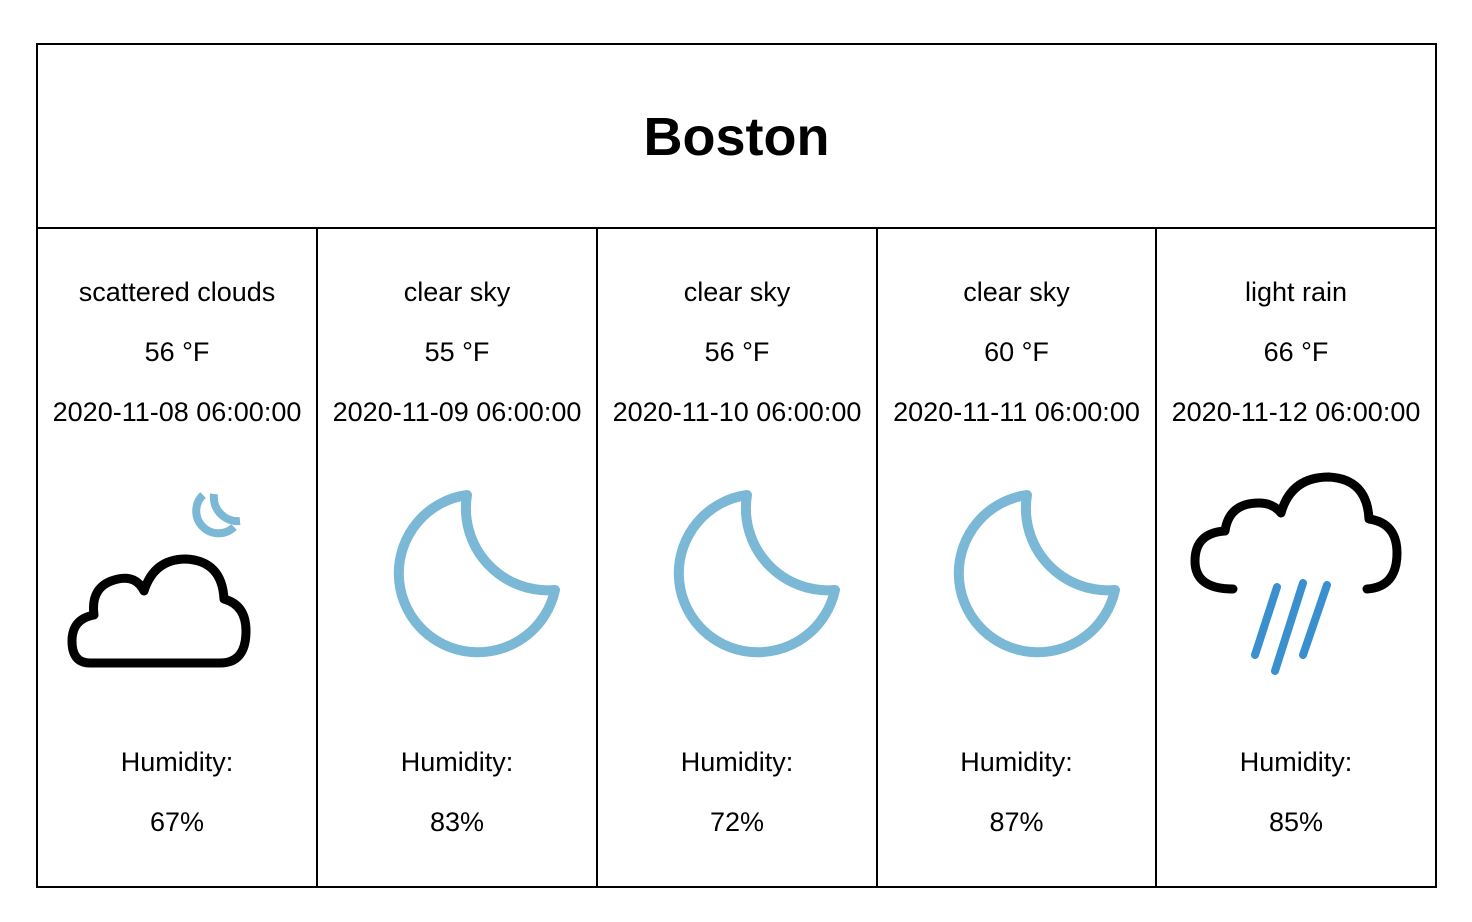 This screenshot has width=1472, height=922. What do you see at coordinates (457, 352) in the screenshot?
I see `temperature: 55 °F` at bounding box center [457, 352].